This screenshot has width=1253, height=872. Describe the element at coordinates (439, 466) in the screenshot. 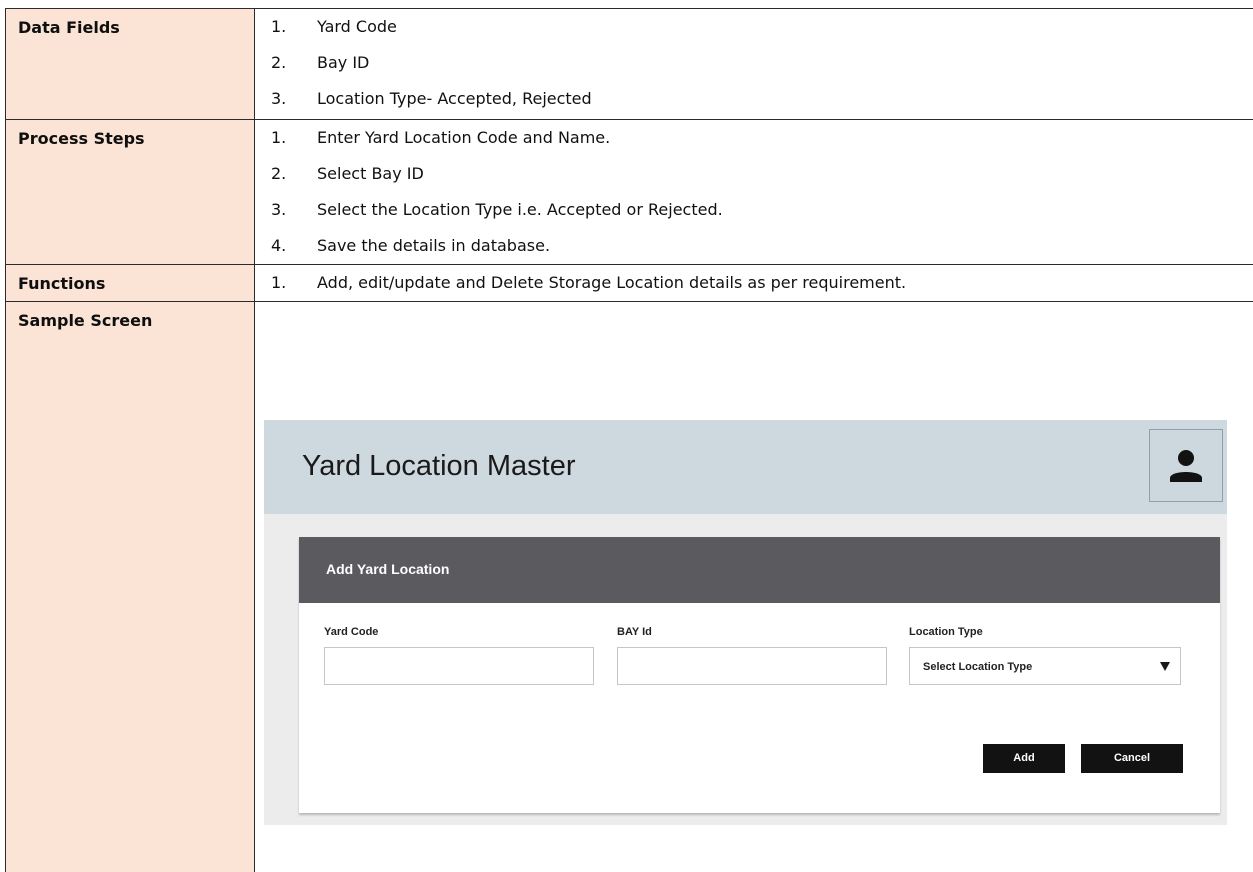

I see `page-title: Yard Location Master` at that location.